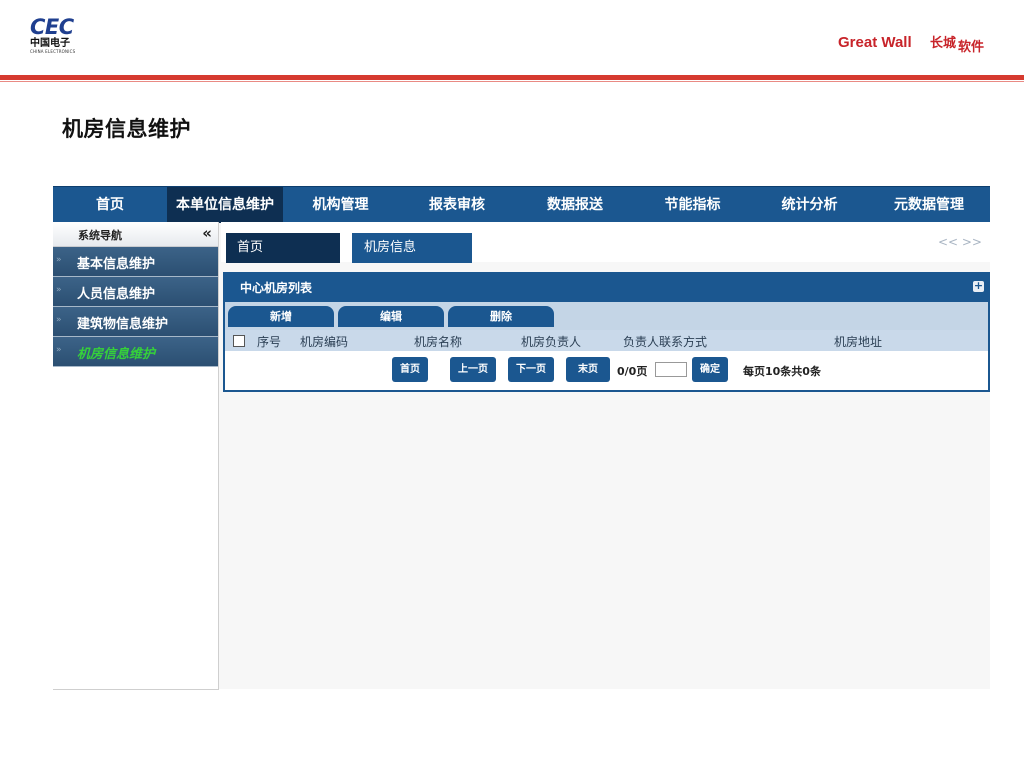 Image resolution: width=1024 pixels, height=768 pixels. What do you see at coordinates (606, 340) in the screenshot?
I see `table-header: 序号 机房编码 机房名称 机房负责人 负责人联系方式 机房地址` at bounding box center [606, 340].